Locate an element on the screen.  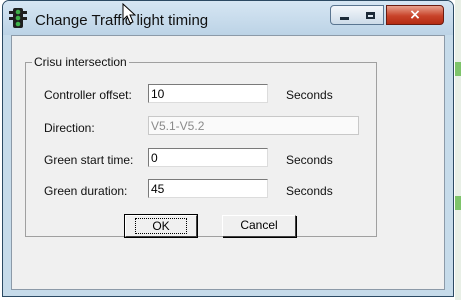
green-start-time-field: 0 is located at coordinates (208, 157).